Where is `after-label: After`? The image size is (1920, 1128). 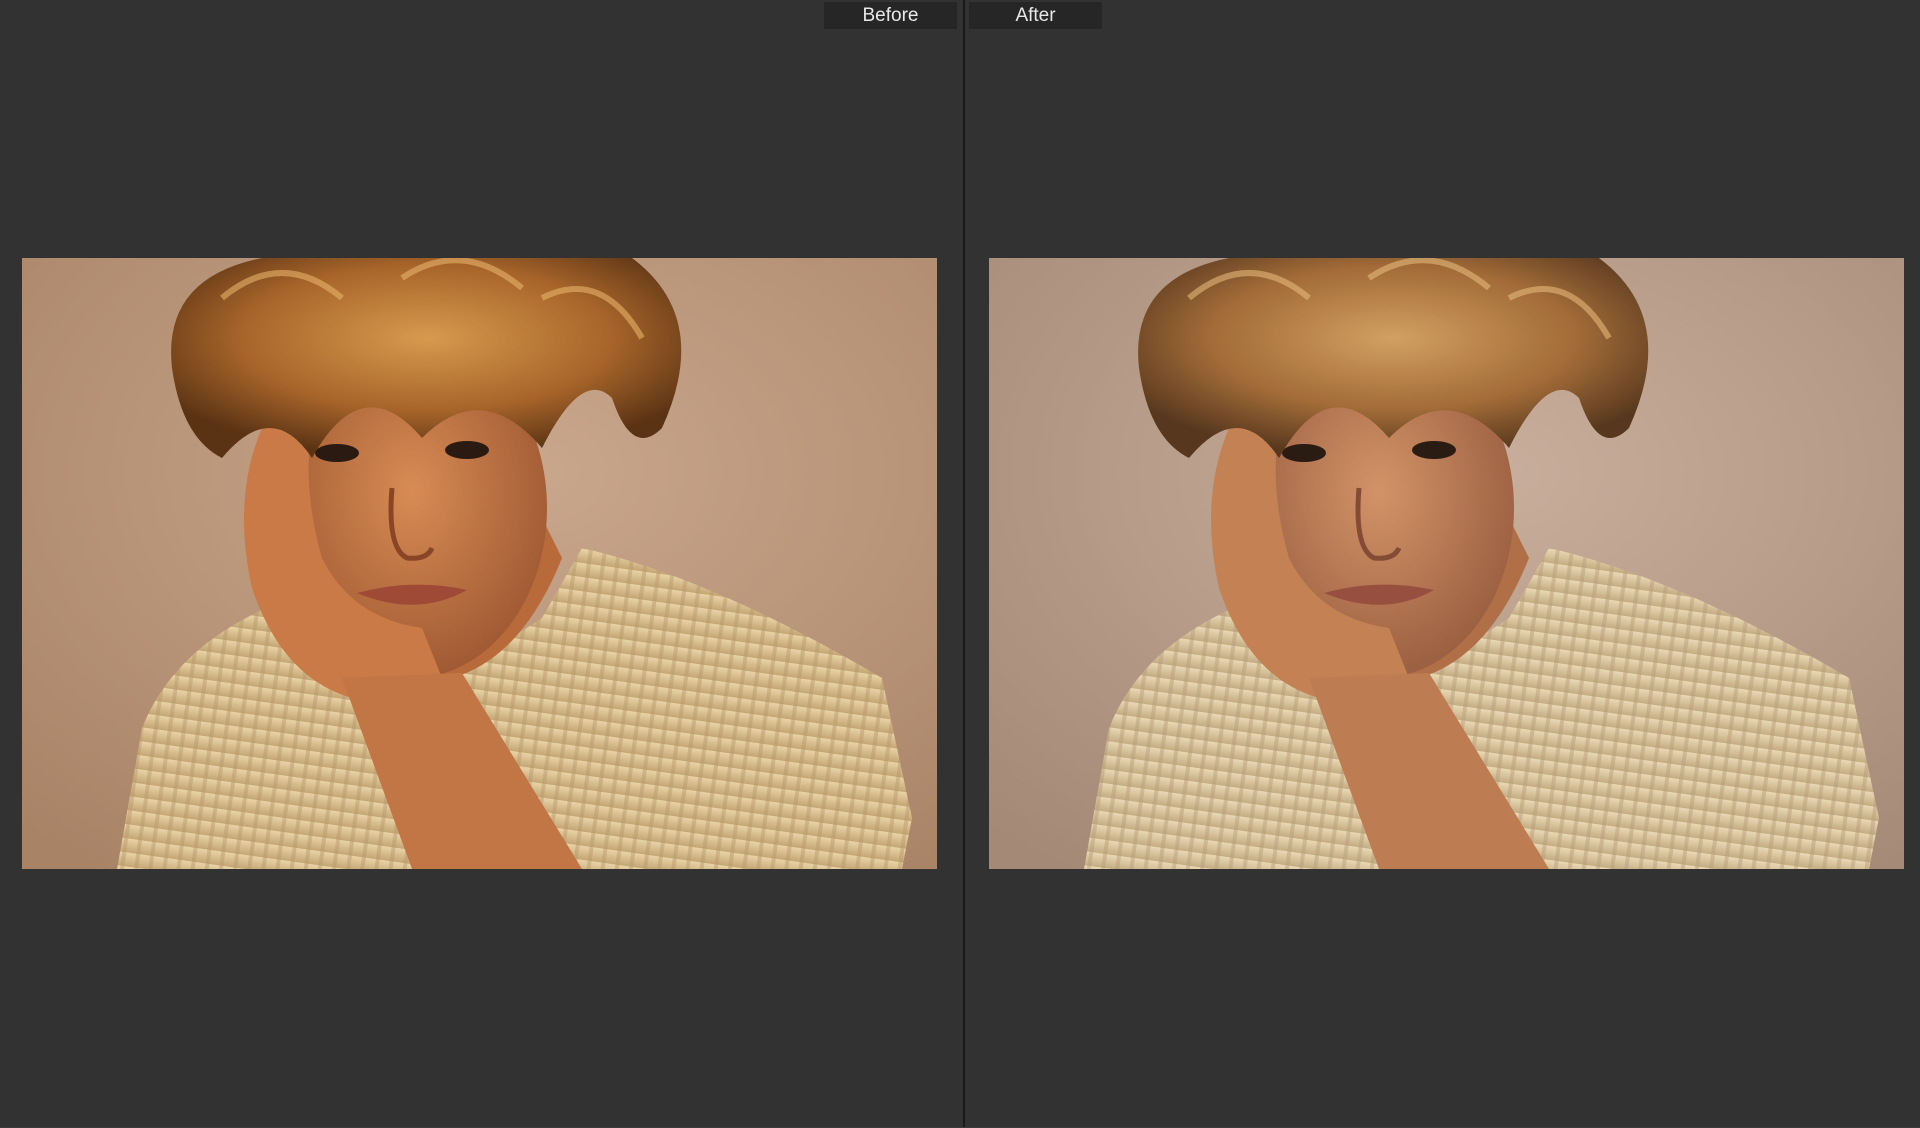 after-label: After is located at coordinates (1035, 15).